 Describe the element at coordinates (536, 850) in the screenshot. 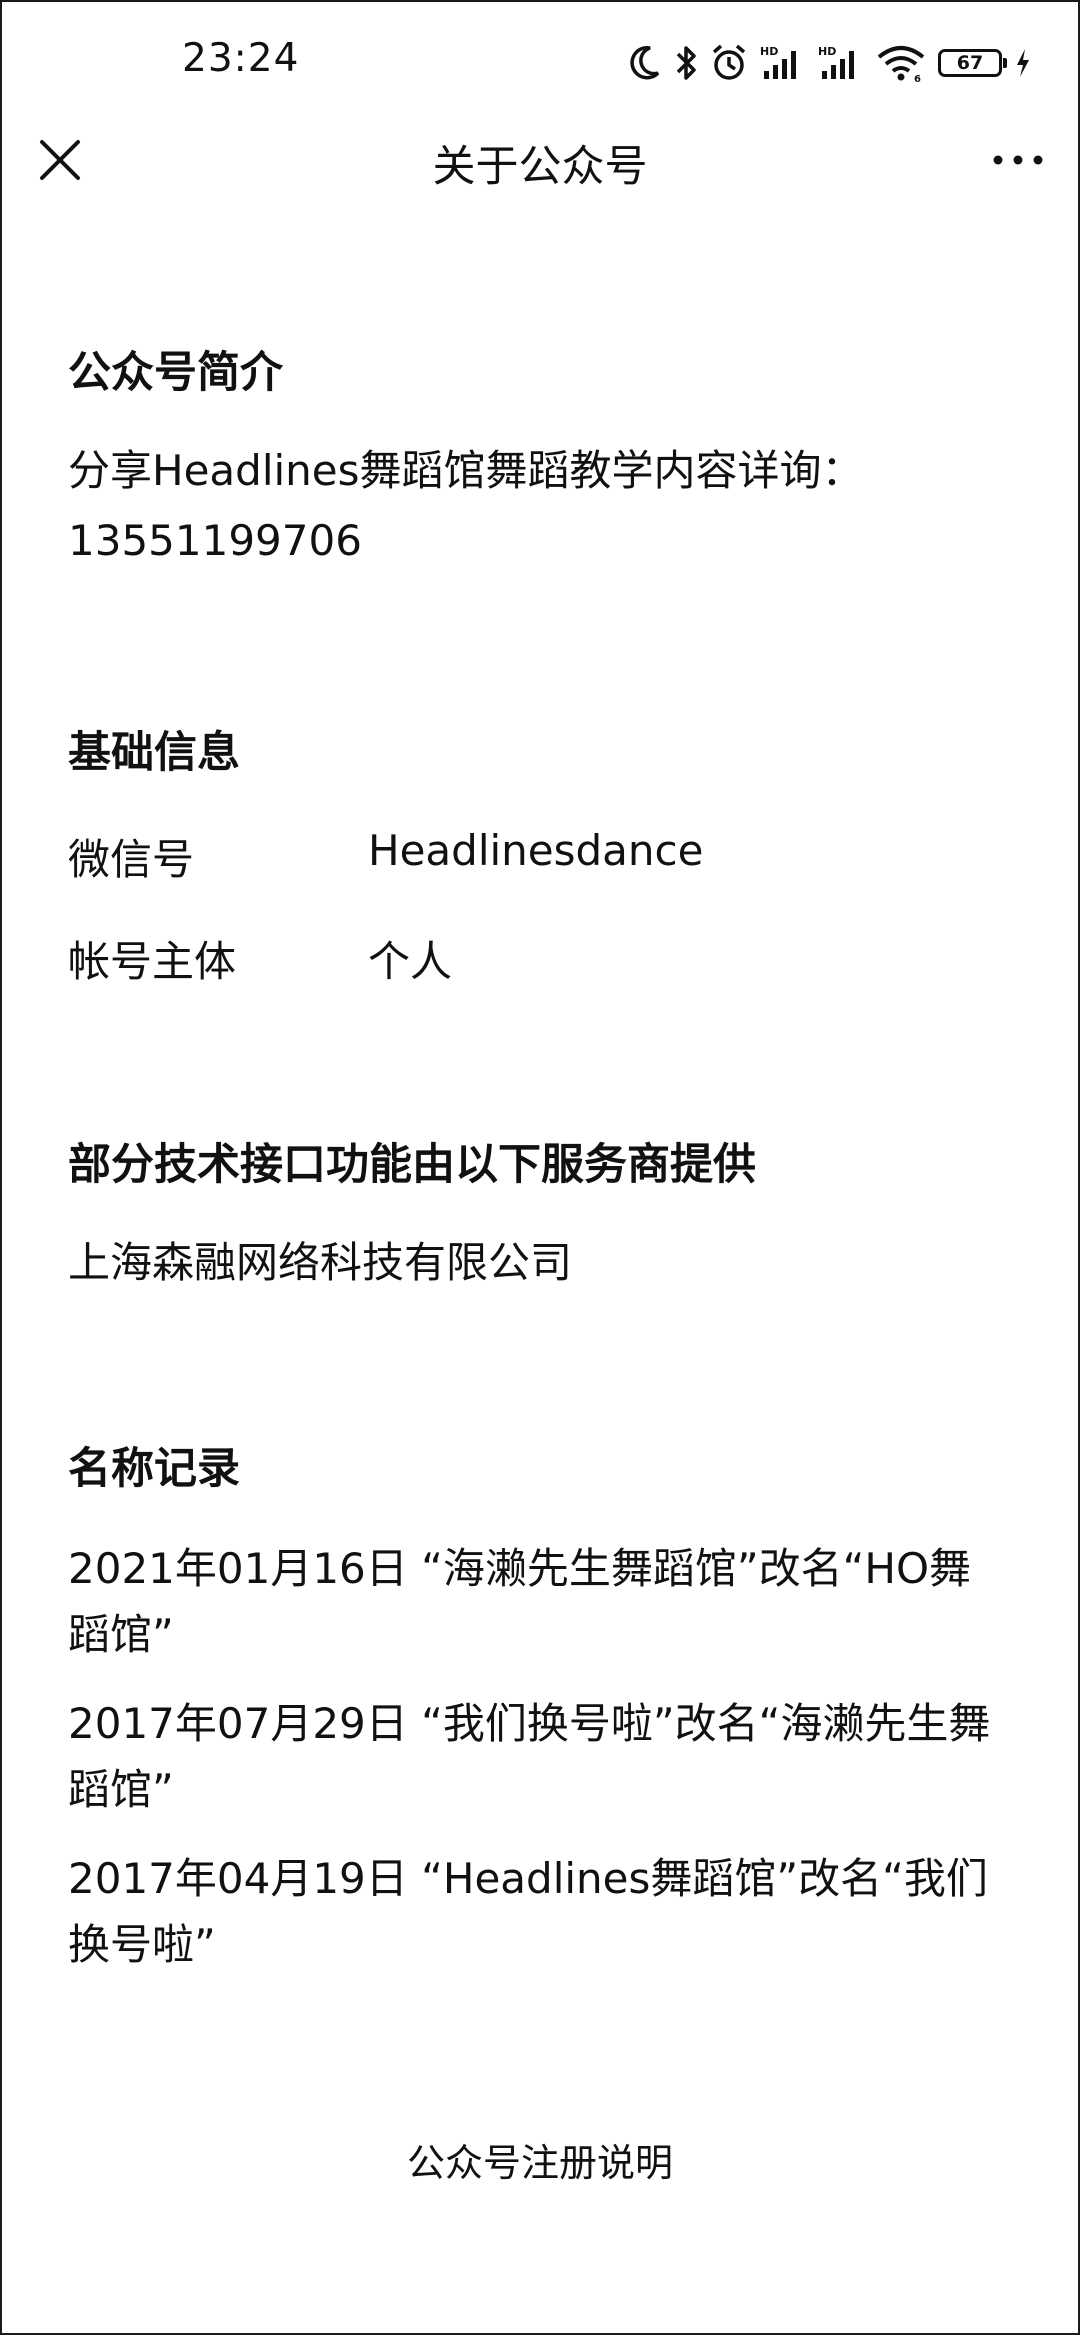

I see `wechat-id-value: Headlinesdance` at that location.